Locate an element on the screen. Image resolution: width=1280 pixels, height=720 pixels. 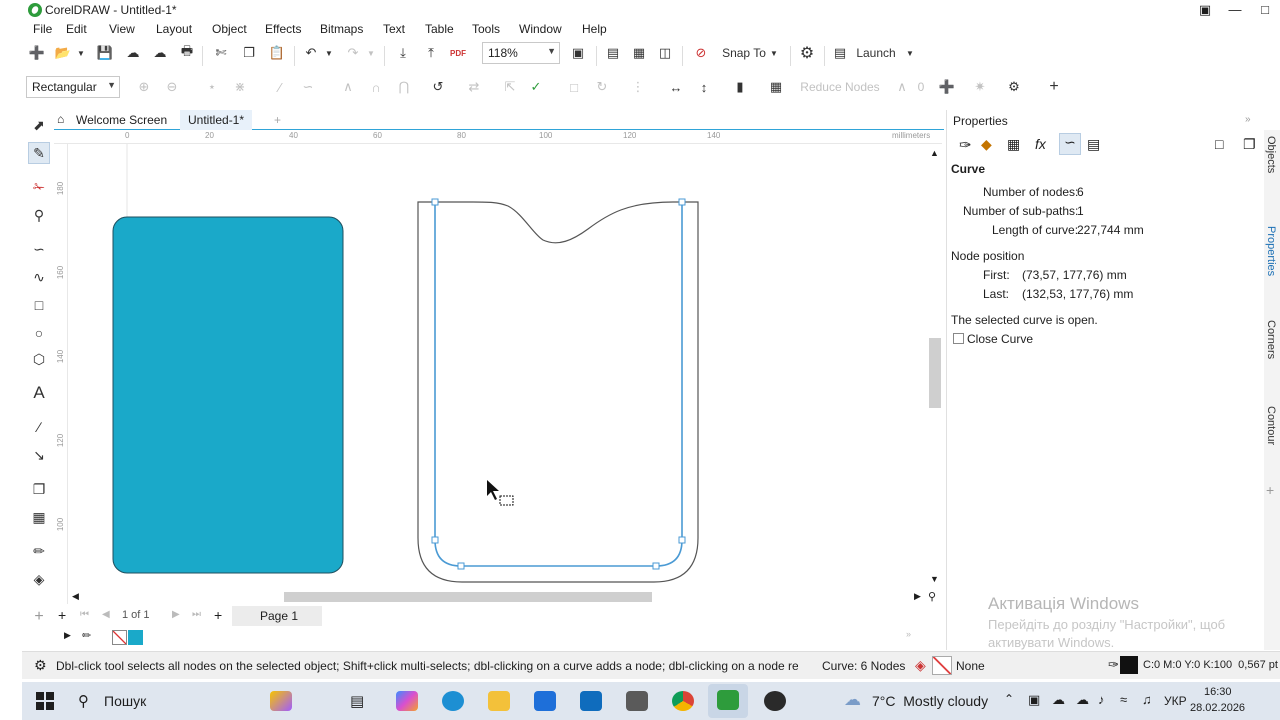
full-screen-preview-icon: ▣ is located at coordinates (578, 53).